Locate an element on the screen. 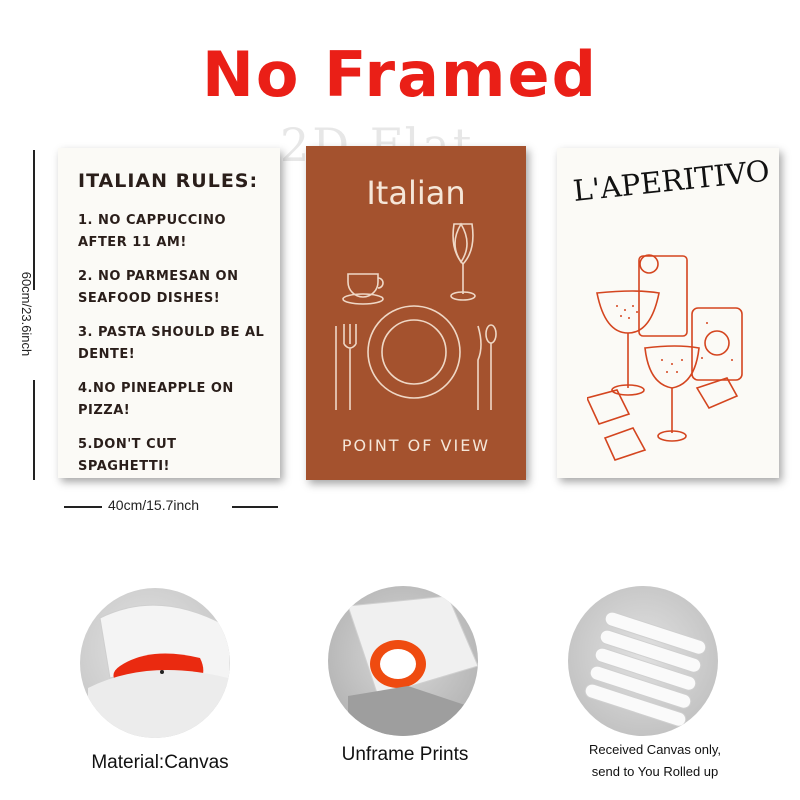  table-setting-illustration is located at coordinates (416, 316).